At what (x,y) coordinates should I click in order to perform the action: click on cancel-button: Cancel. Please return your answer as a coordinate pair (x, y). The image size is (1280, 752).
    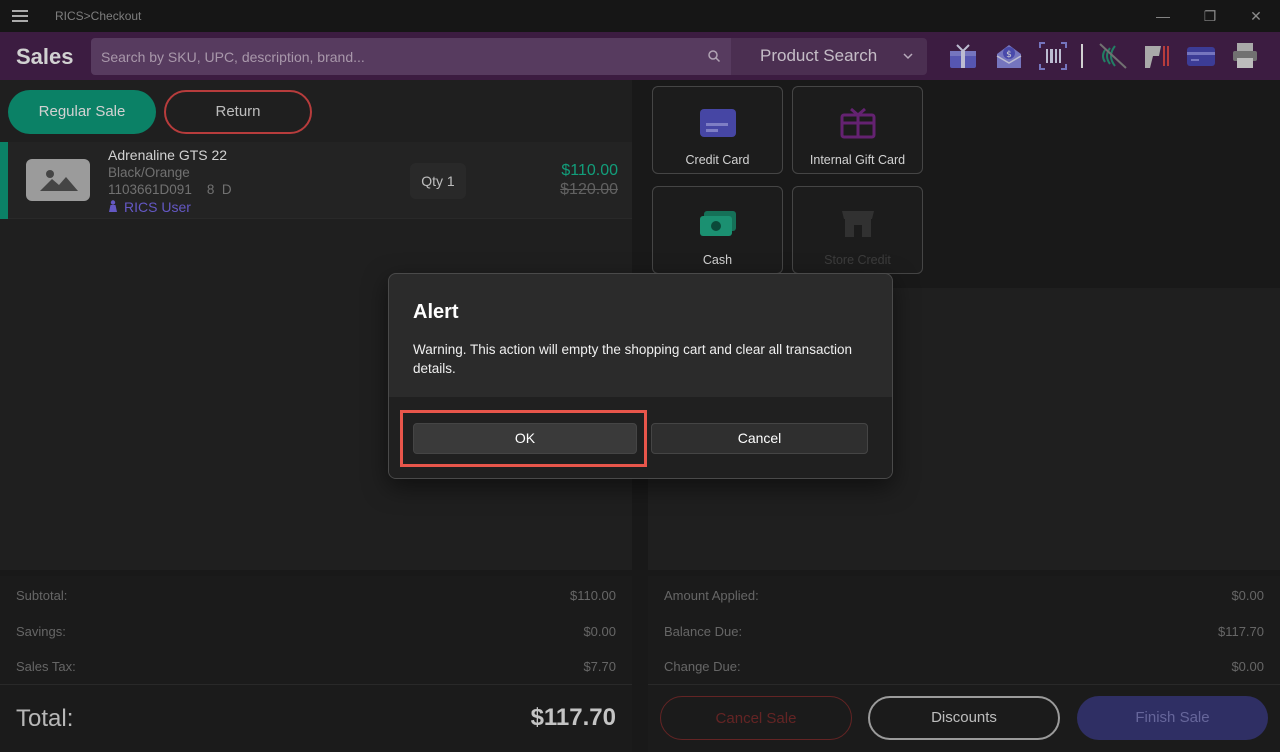
    Looking at the image, I should click on (759, 438).